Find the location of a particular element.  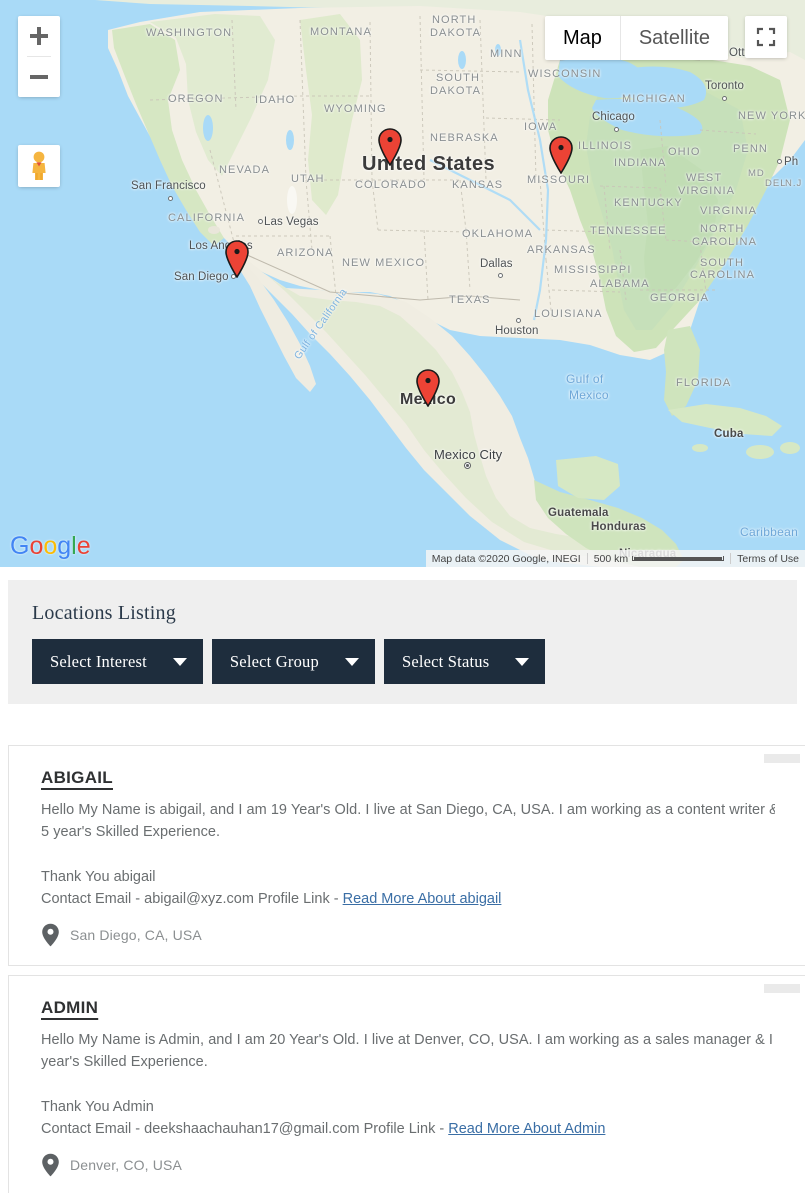

map-type-map-button: Map is located at coordinates (582, 38).